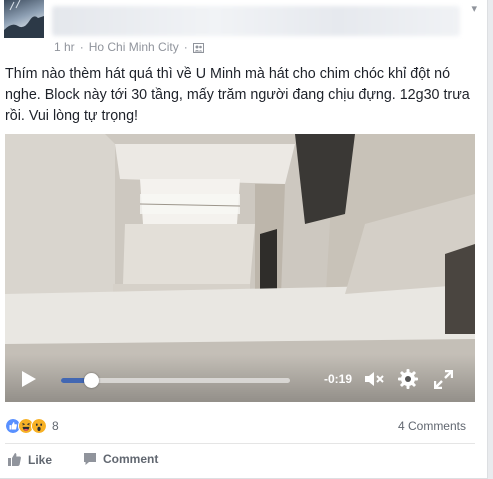 The image size is (493, 479). What do you see at coordinates (240, 443) in the screenshot?
I see `divider` at bounding box center [240, 443].